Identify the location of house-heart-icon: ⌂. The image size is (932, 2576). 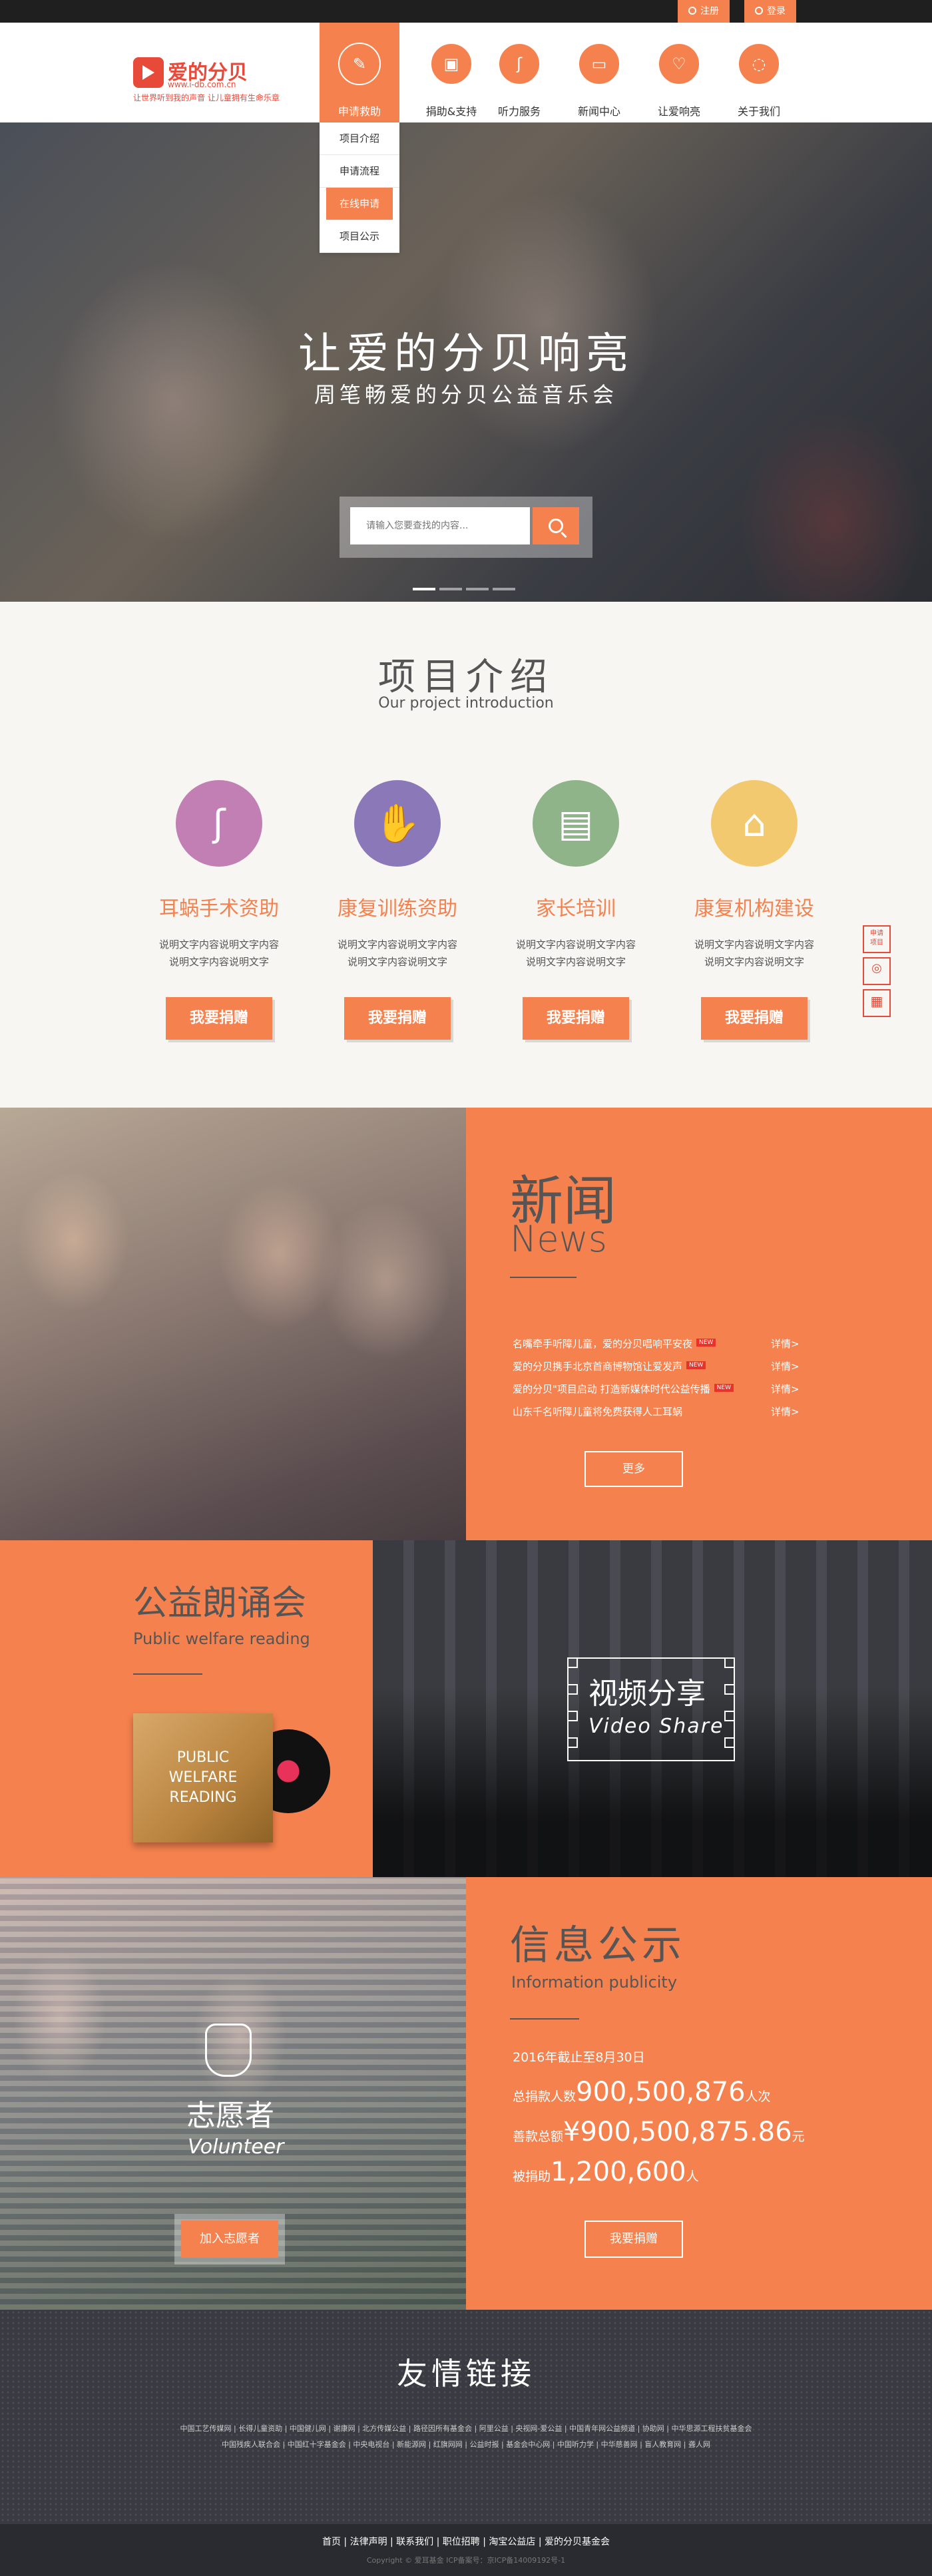
(754, 823).